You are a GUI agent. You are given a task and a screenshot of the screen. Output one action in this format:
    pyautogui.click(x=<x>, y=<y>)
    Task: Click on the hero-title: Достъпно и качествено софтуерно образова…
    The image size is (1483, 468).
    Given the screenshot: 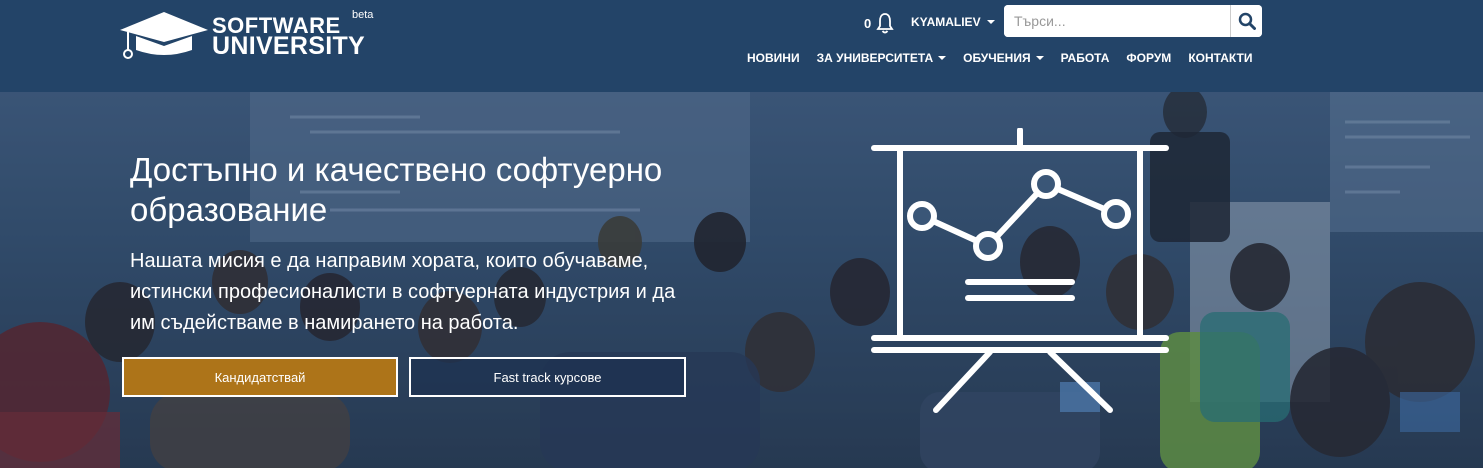 What is the action you would take?
    pyautogui.click(x=396, y=189)
    